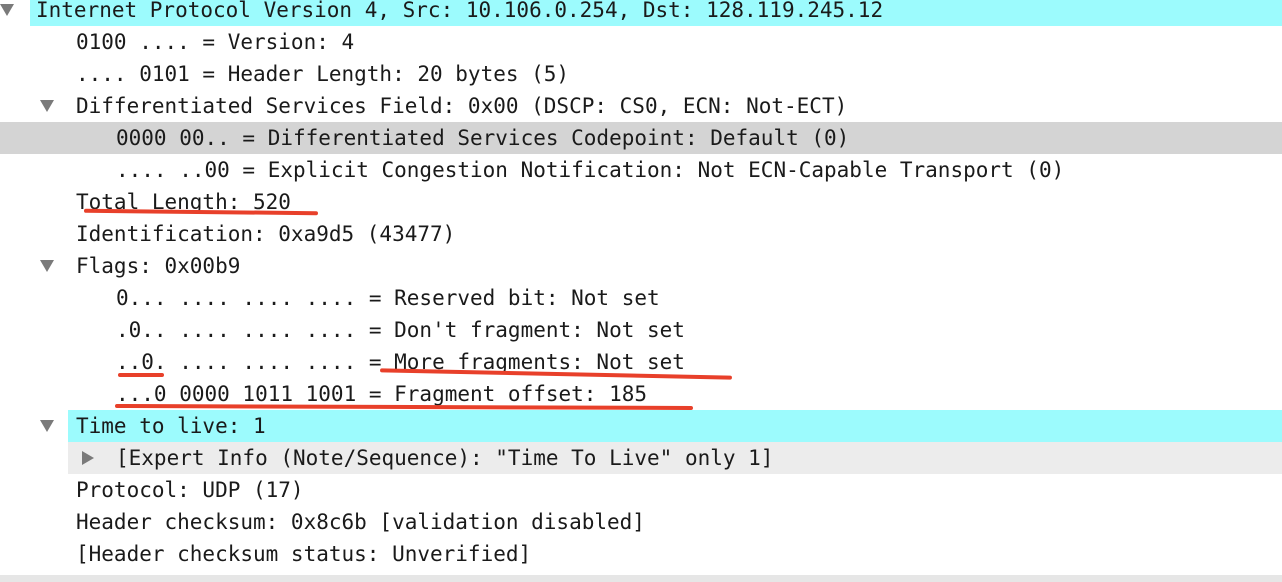  I want to click on tree-row-protocol: Protocol: UDP (17), so click(641, 490).